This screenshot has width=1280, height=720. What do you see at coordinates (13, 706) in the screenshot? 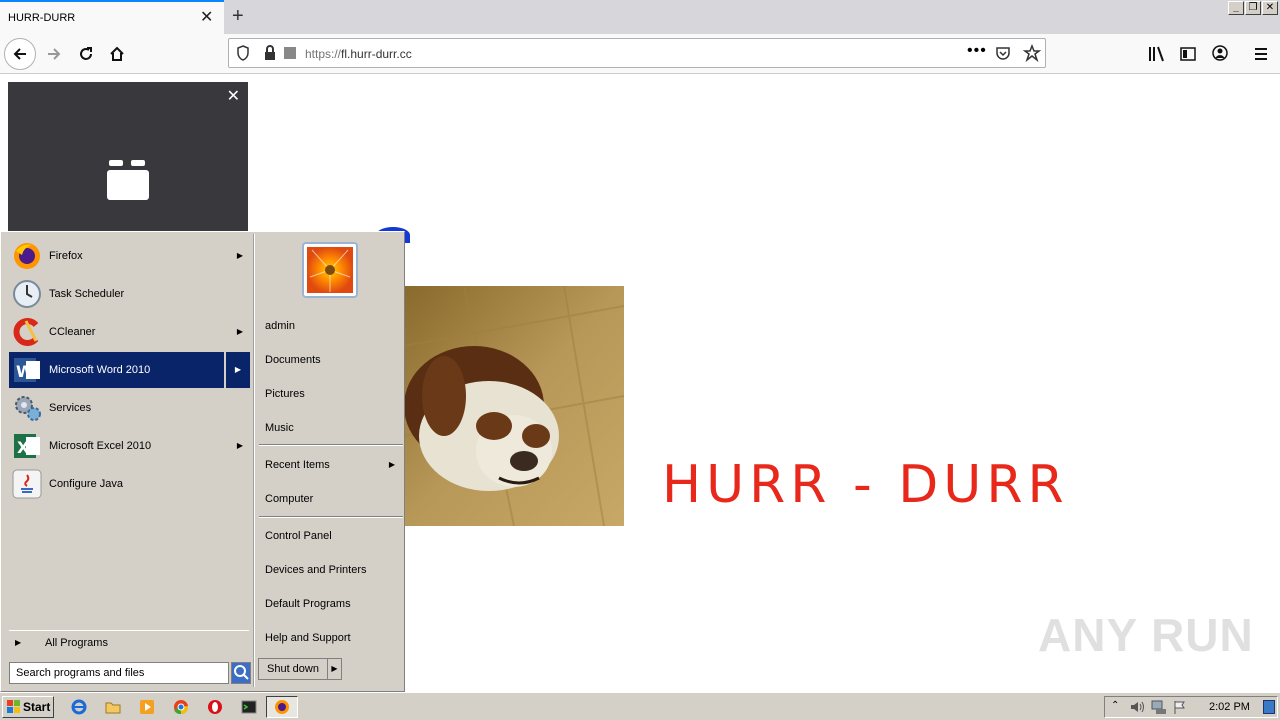
I see `windows-logo-icon` at bounding box center [13, 706].